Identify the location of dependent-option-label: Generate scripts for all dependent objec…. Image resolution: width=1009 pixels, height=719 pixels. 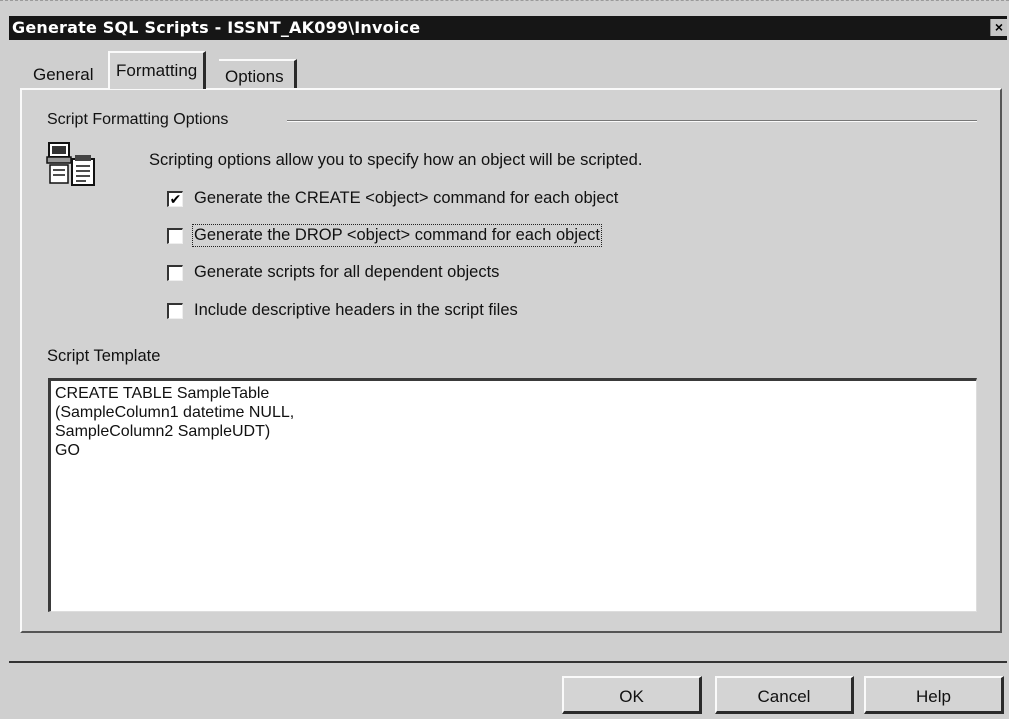
(346, 272).